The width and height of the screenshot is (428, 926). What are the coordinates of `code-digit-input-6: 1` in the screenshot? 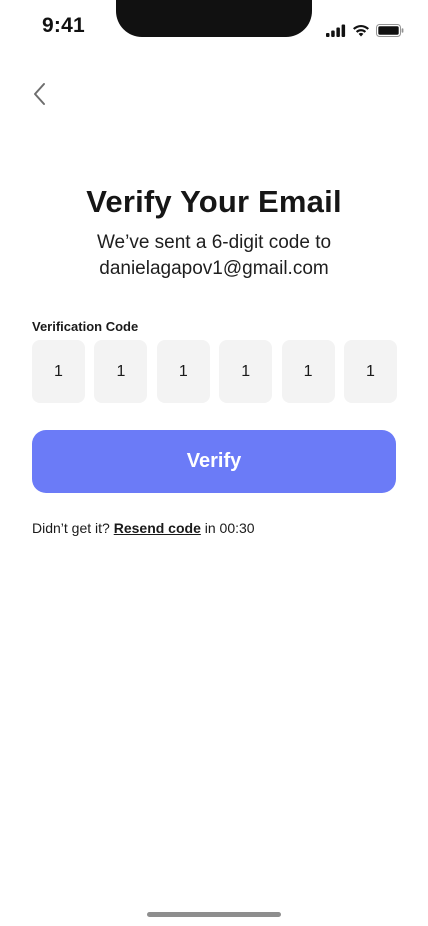 It's located at (370, 371).